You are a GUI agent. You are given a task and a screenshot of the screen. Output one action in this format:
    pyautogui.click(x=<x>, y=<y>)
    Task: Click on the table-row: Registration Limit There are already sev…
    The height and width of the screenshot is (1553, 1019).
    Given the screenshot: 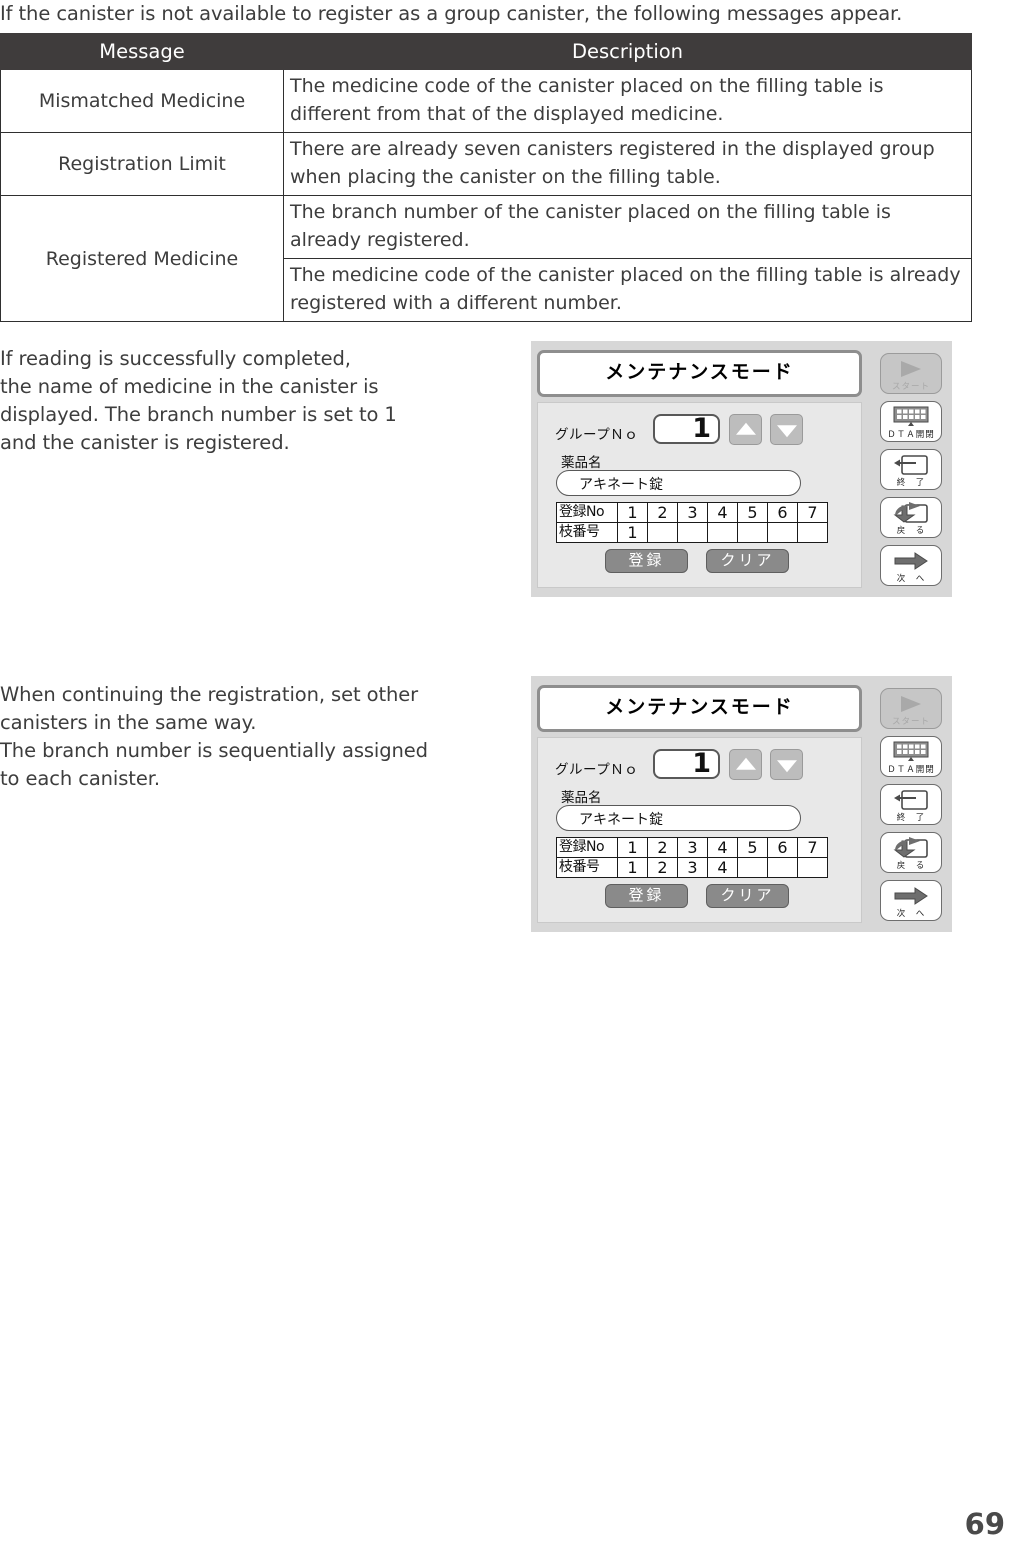 What is the action you would take?
    pyautogui.click(x=486, y=164)
    